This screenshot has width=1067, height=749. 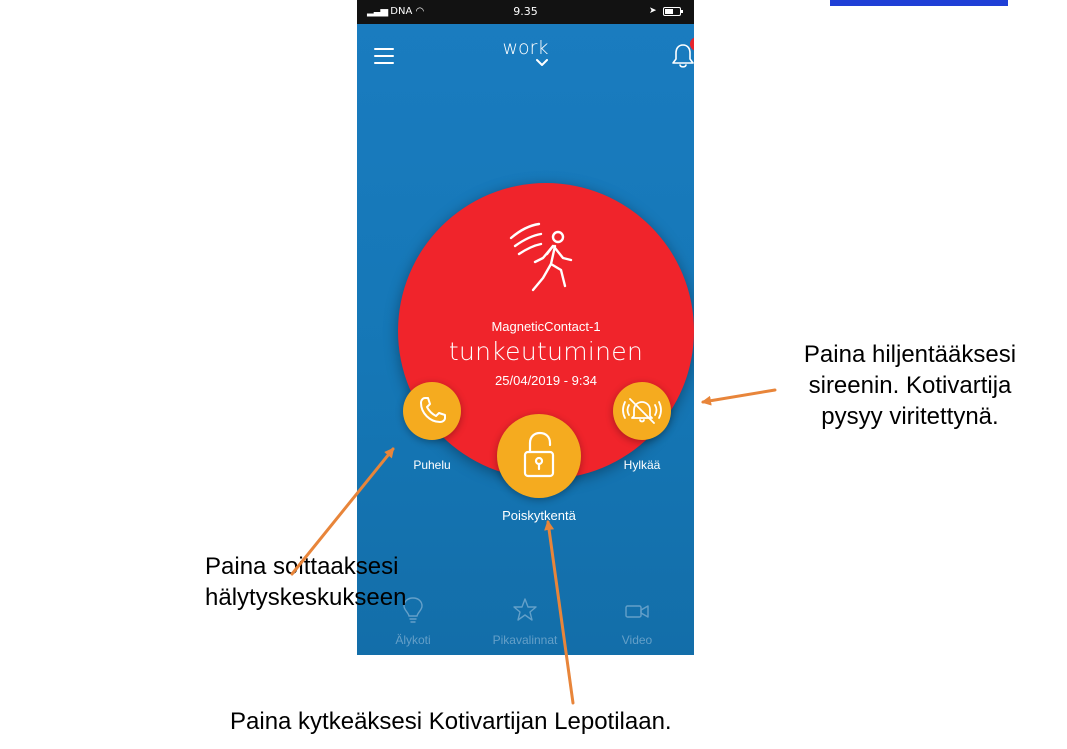 What do you see at coordinates (642, 465) in the screenshot?
I see `dismiss-label: Hylkää` at bounding box center [642, 465].